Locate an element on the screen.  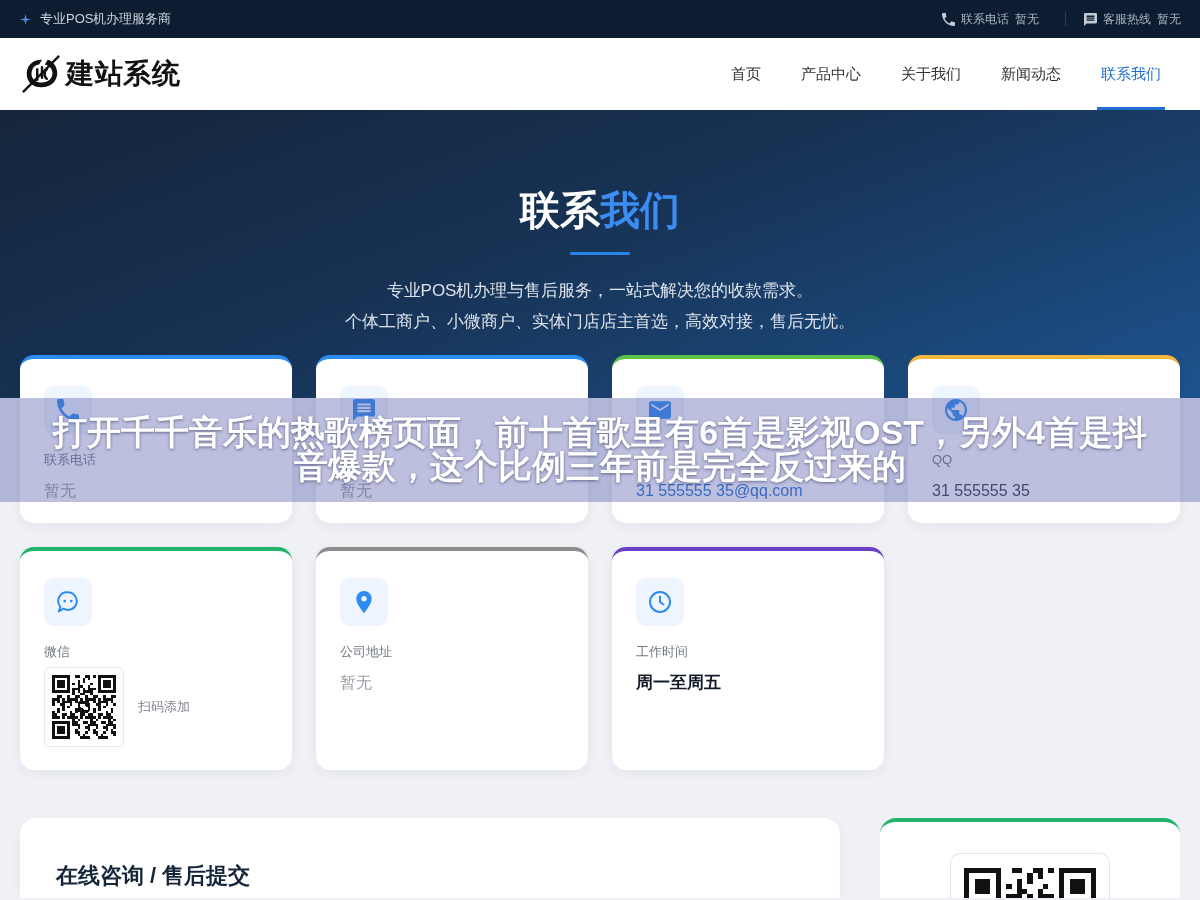
subtitle-text: 个体工商户、小微商户、实体门店店主首选，高效对接，售后无忧。 is located at coordinates (600, 322).